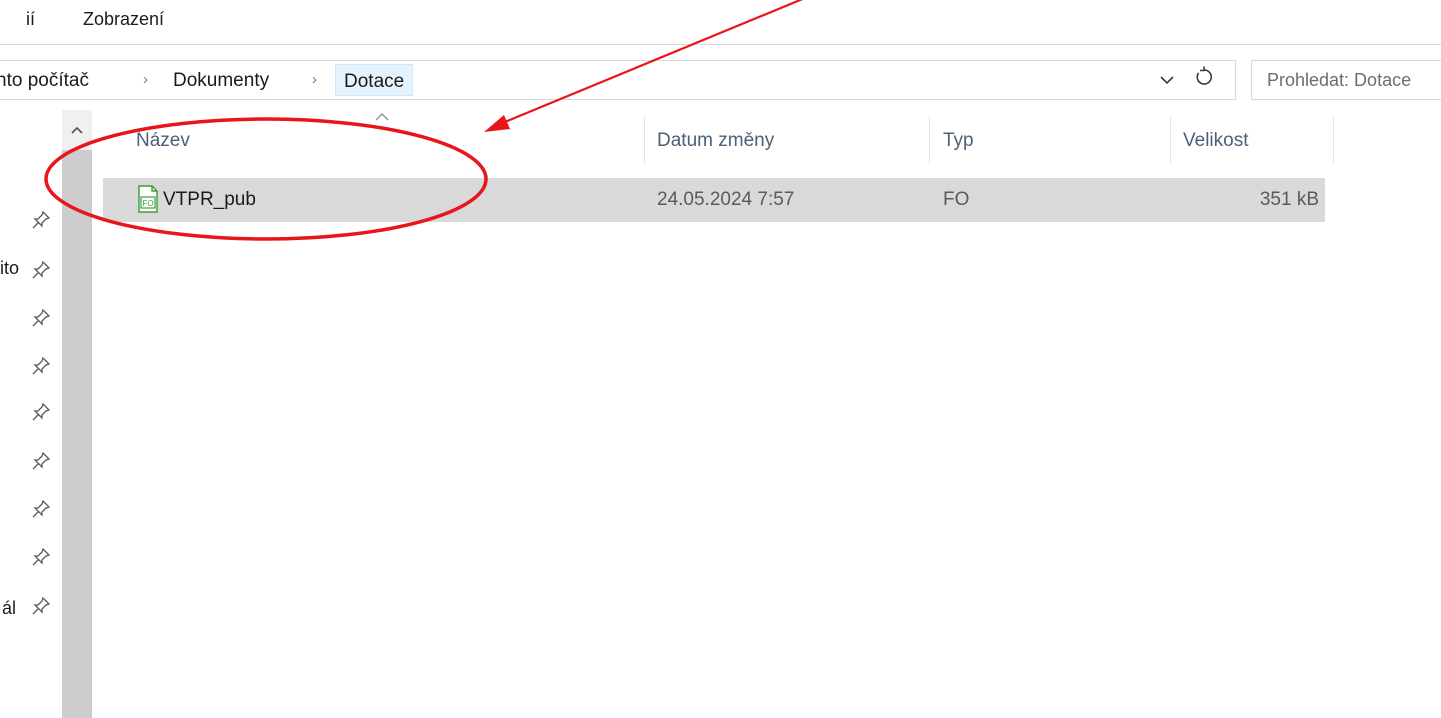  Describe the element at coordinates (1204, 80) in the screenshot. I see `refresh-icon` at that location.